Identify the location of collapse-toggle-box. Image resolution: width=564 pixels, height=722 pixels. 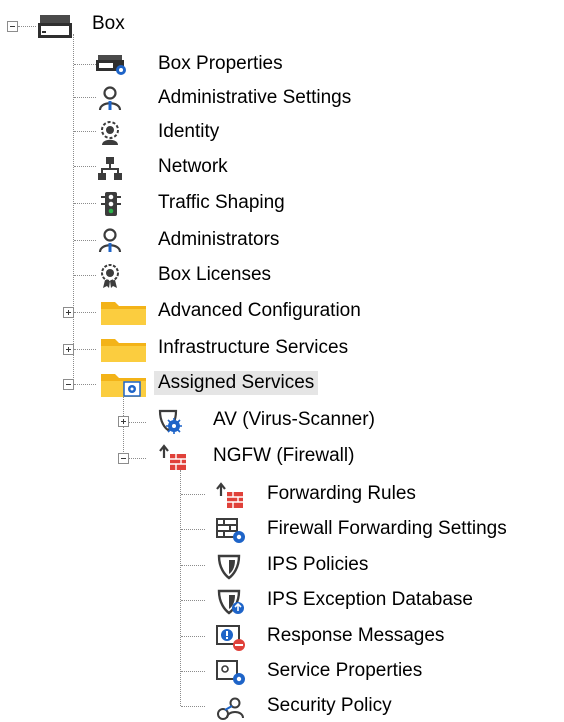
(12, 26).